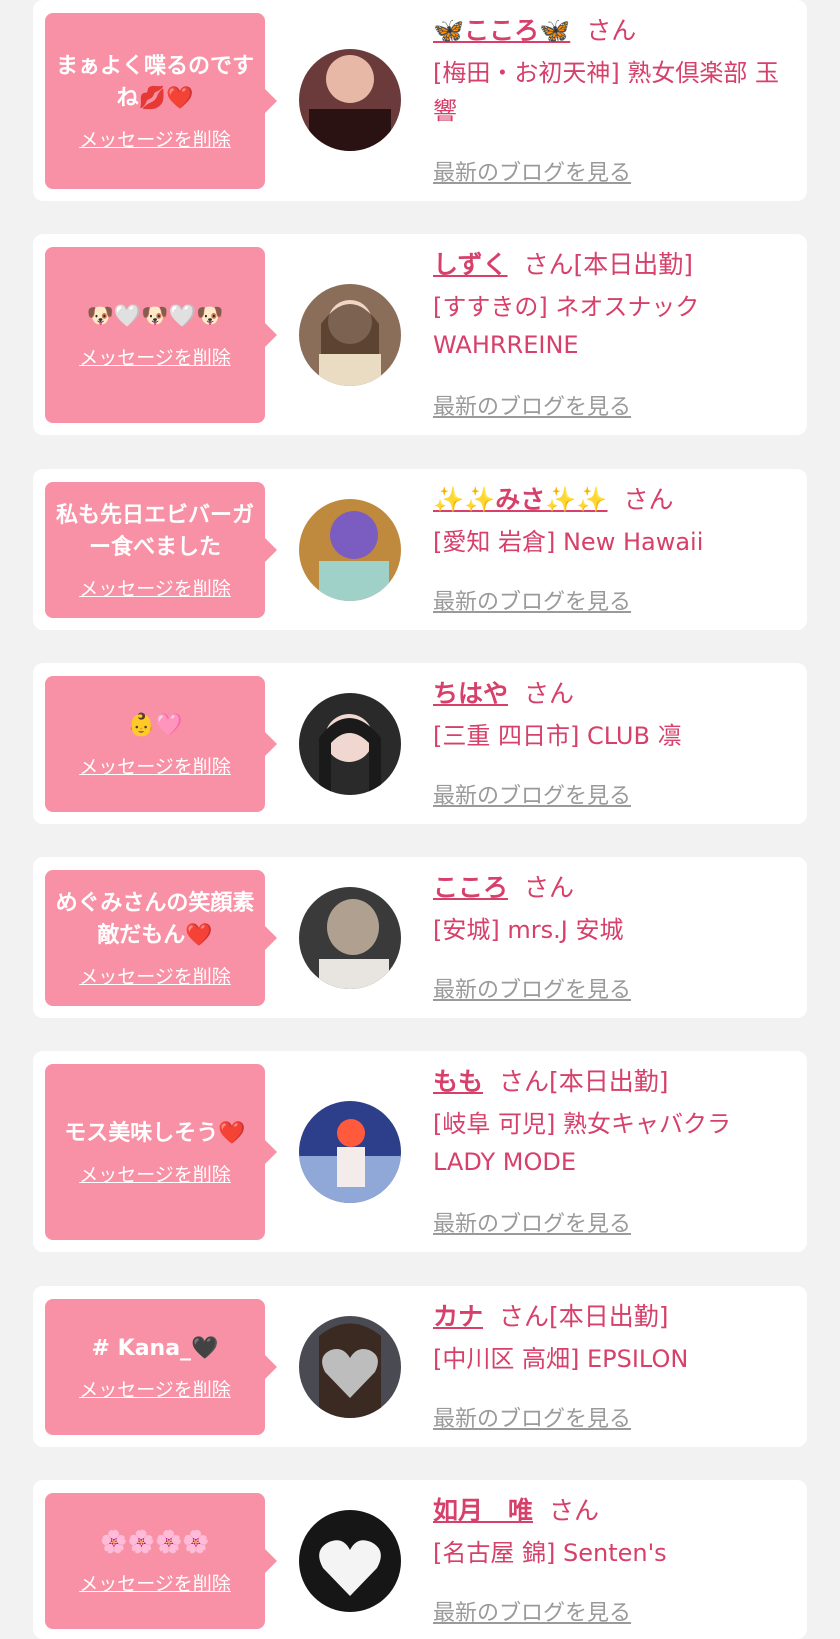 This screenshot has width=840, height=1639. Describe the element at coordinates (501, 30) in the screenshot. I see `user-name-link: 🦋こころ🦋` at that location.